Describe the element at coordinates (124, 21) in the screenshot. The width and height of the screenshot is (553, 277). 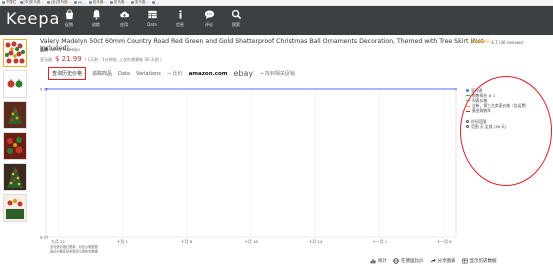
I see `nav-item-2: 应用` at that location.